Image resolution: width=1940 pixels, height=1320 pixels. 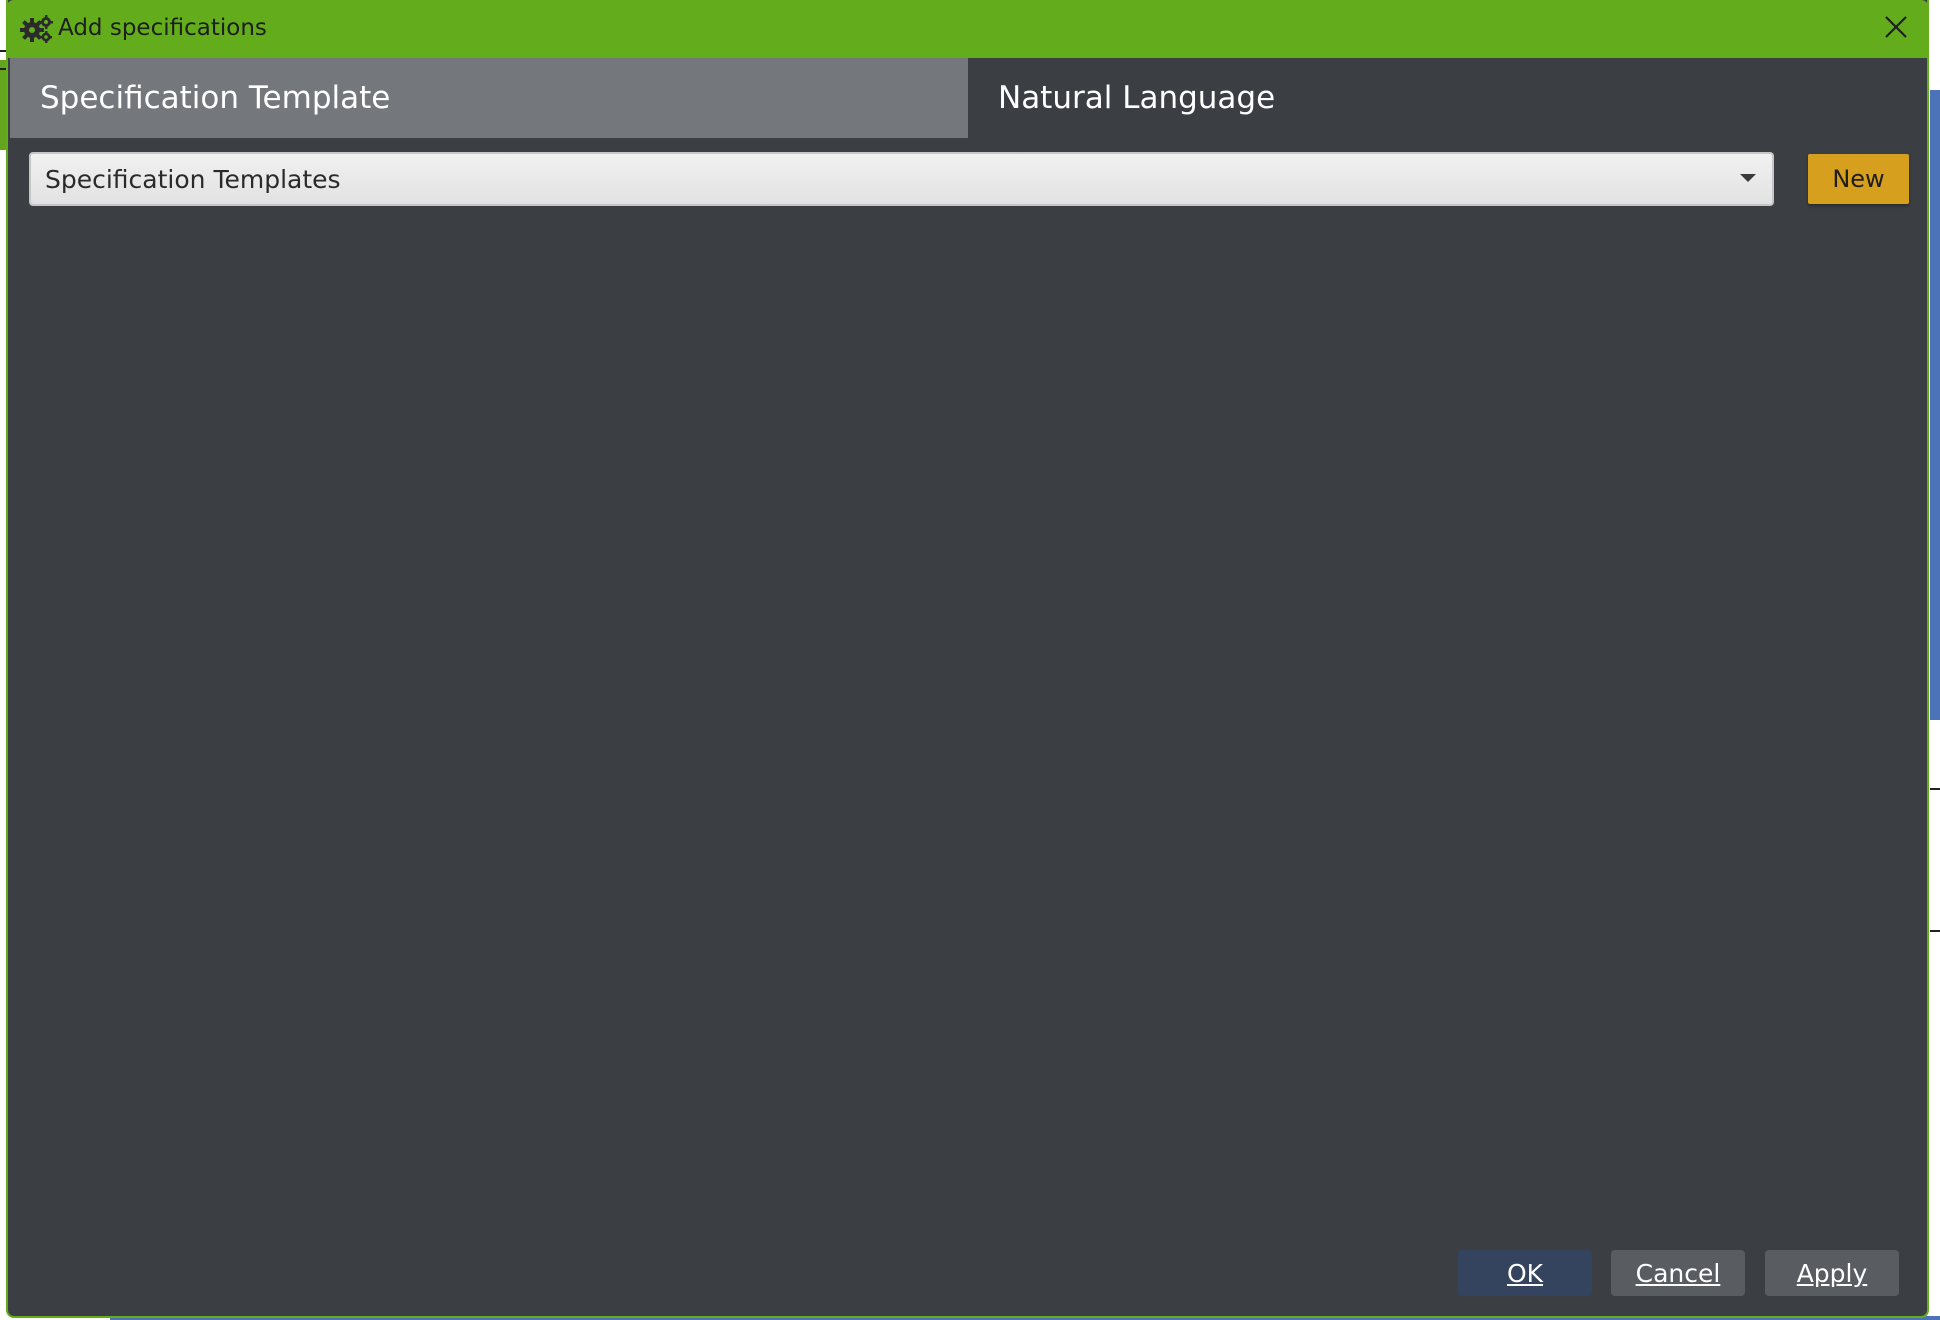 What do you see at coordinates (1447, 98) in the screenshot?
I see `tab-natural-language: Natural Language` at bounding box center [1447, 98].